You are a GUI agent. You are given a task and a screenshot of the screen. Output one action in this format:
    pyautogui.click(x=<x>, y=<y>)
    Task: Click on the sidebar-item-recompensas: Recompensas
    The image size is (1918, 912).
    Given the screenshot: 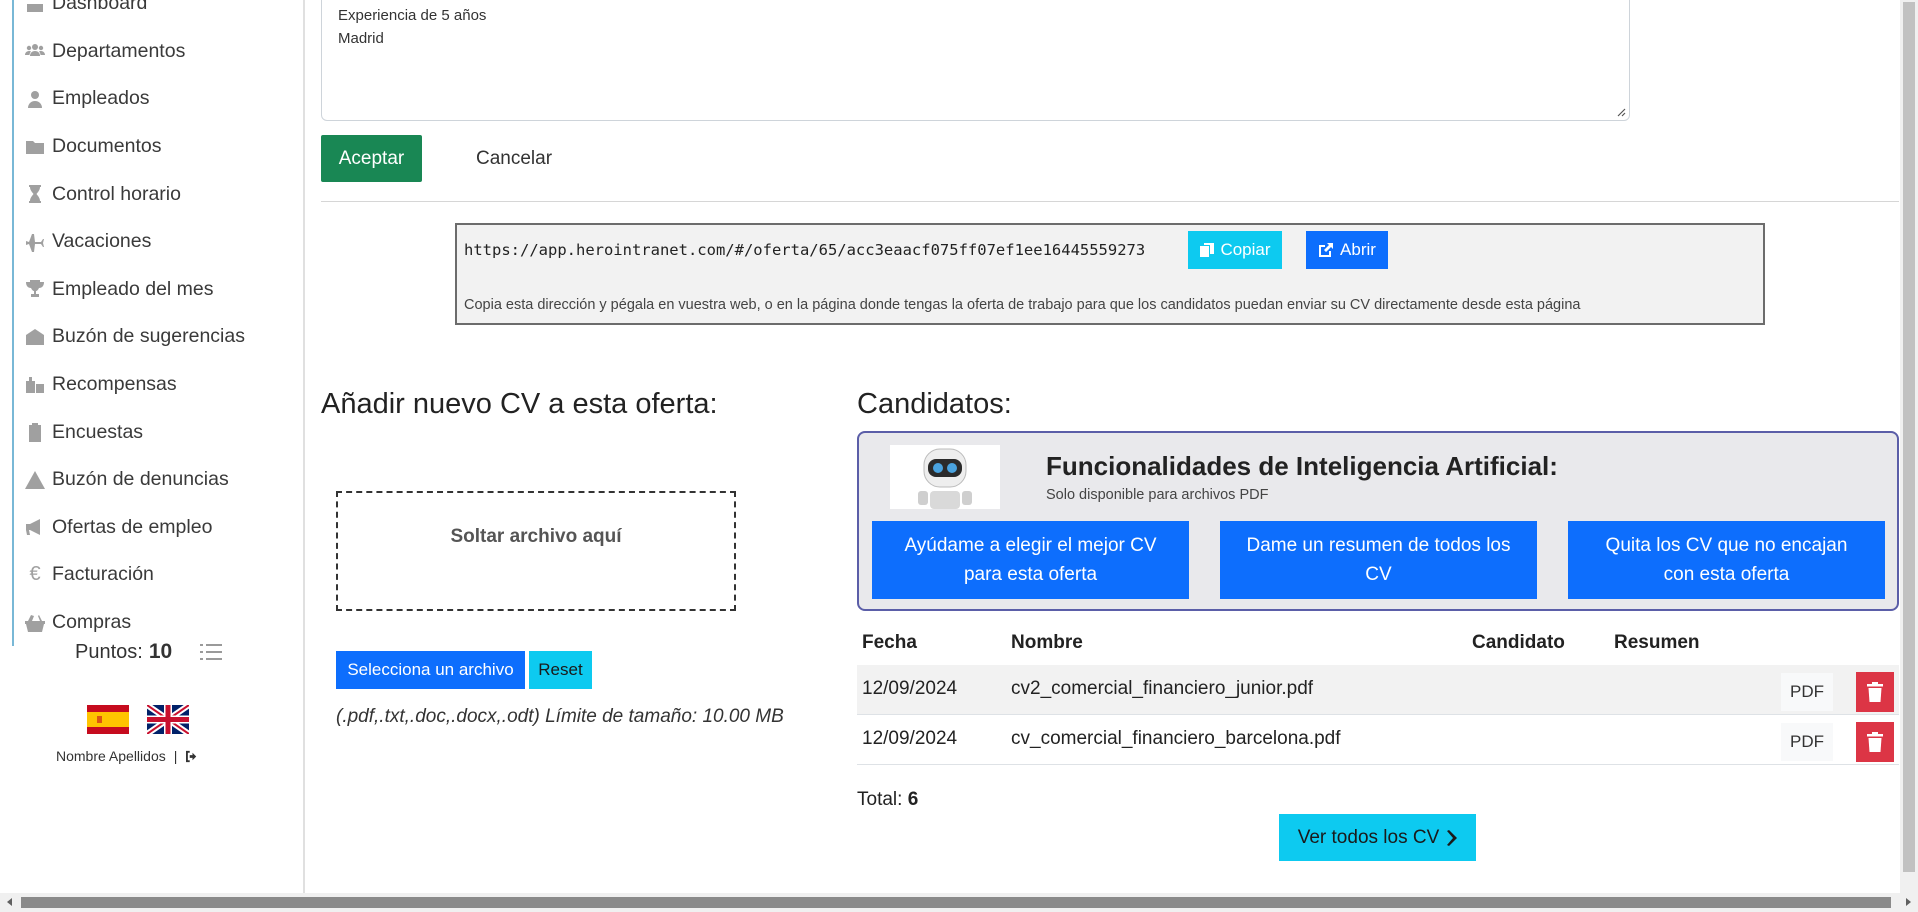 What is the action you would take?
    pyautogui.click(x=128, y=384)
    